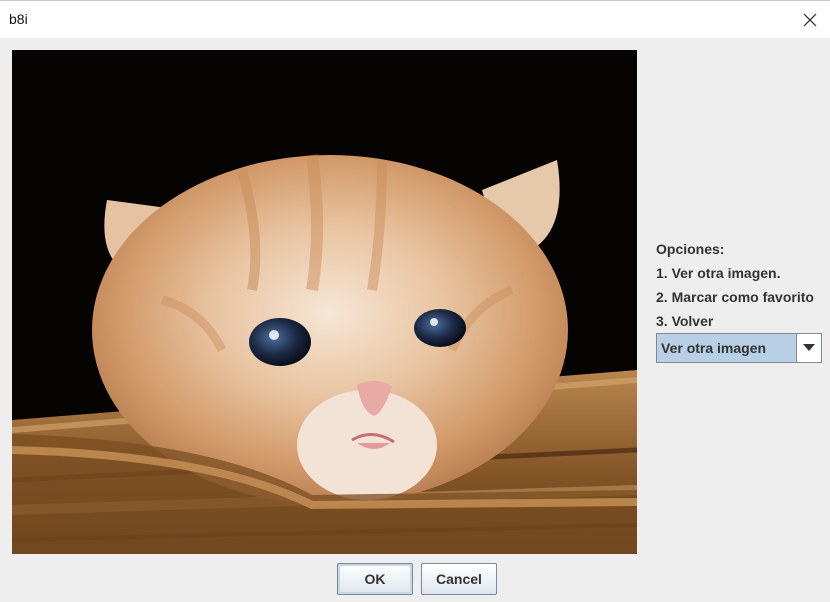  I want to click on options-combobox: Ver otra imagen, so click(739, 348).